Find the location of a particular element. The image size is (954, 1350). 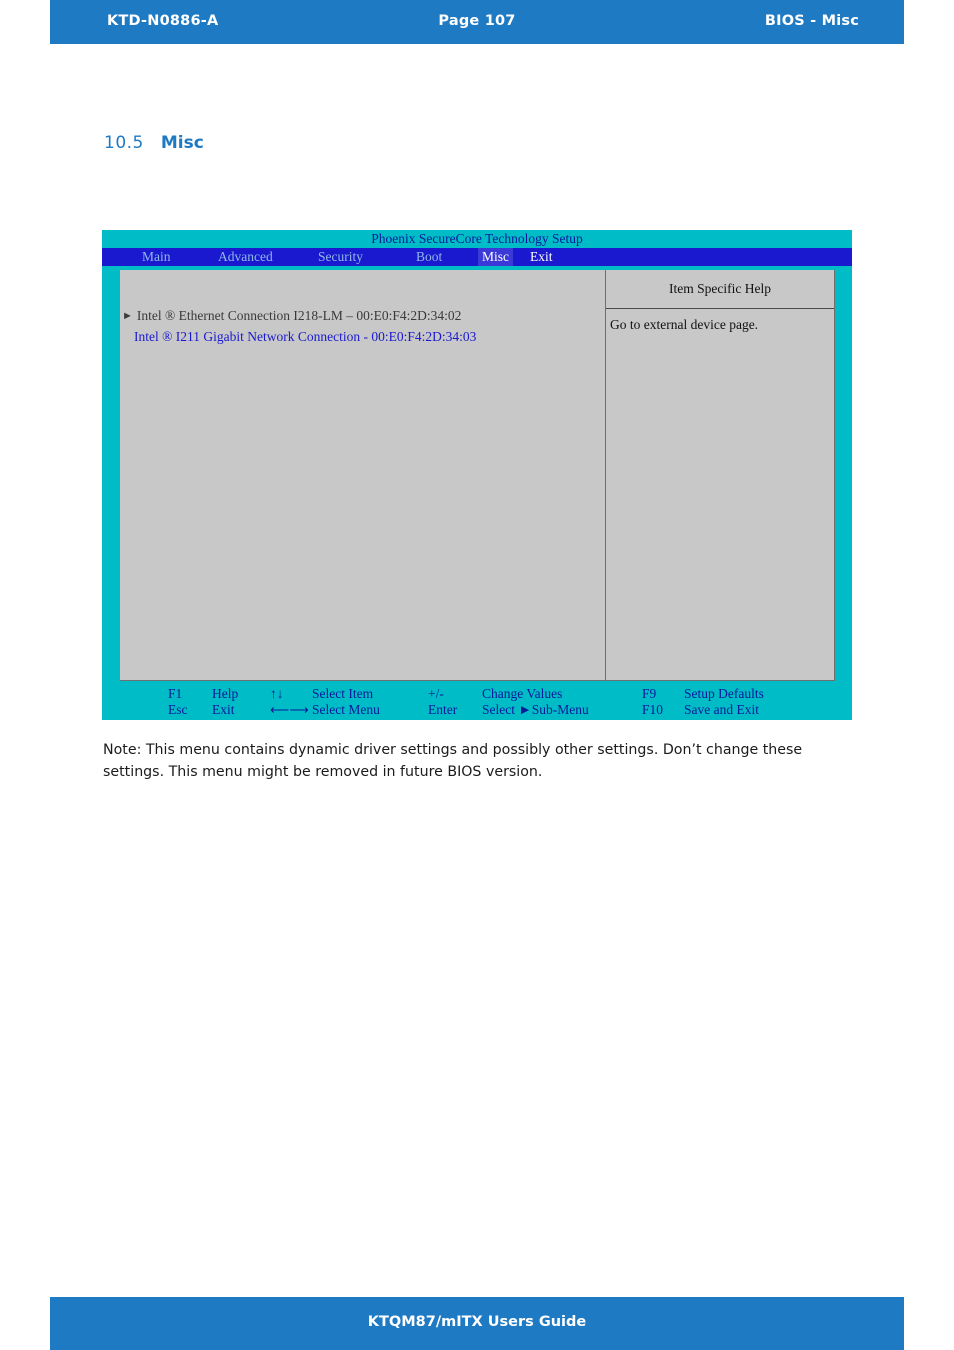

bios-menu-exit: Exit is located at coordinates (541, 257).